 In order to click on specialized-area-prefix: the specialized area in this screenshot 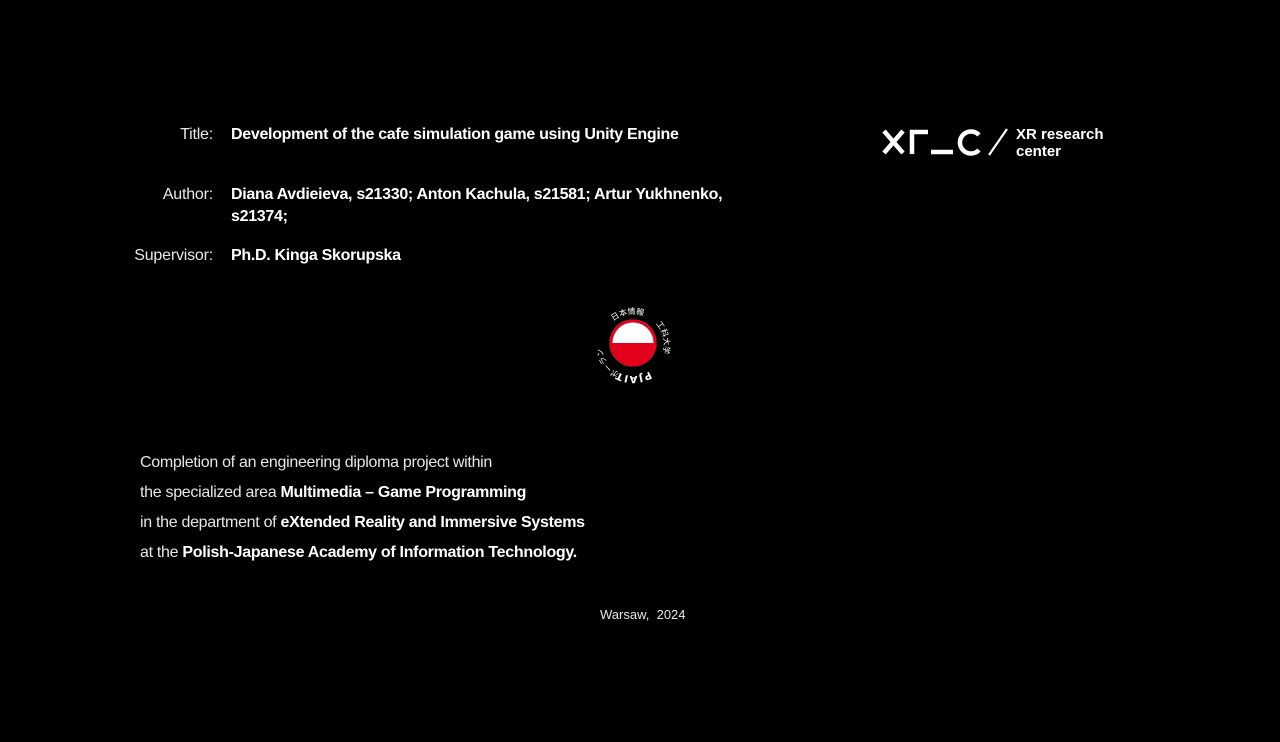, I will do `click(210, 492)`.